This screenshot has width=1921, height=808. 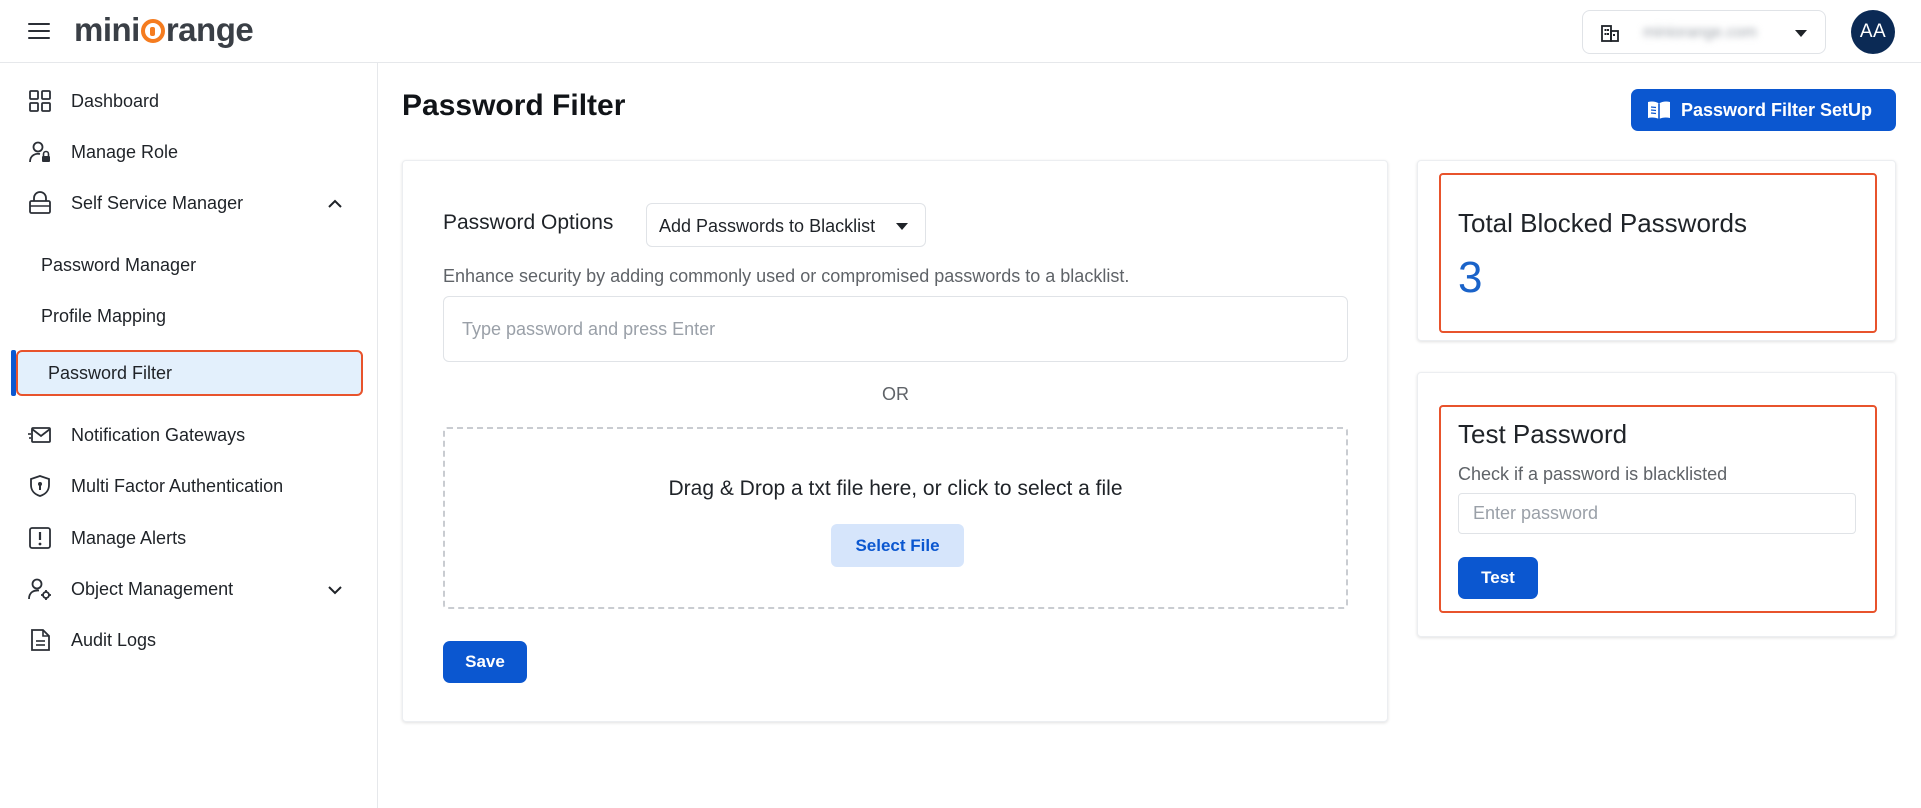 What do you see at coordinates (189, 373) in the screenshot?
I see `sidebar-item-password-filter: Password Filter` at bounding box center [189, 373].